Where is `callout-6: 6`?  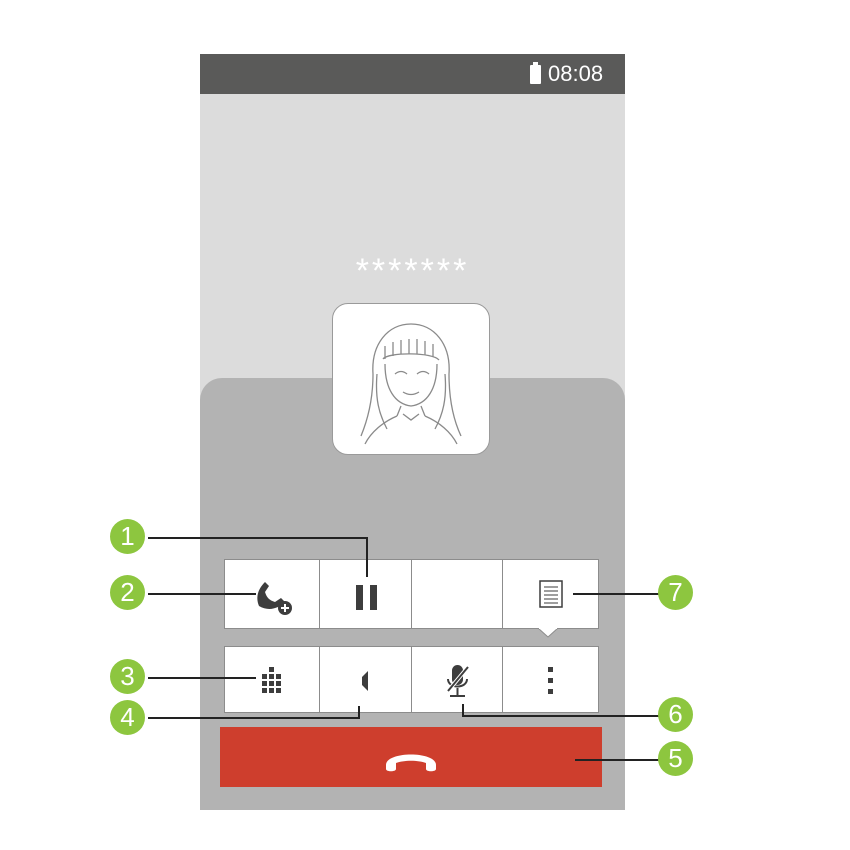 callout-6: 6 is located at coordinates (675, 714).